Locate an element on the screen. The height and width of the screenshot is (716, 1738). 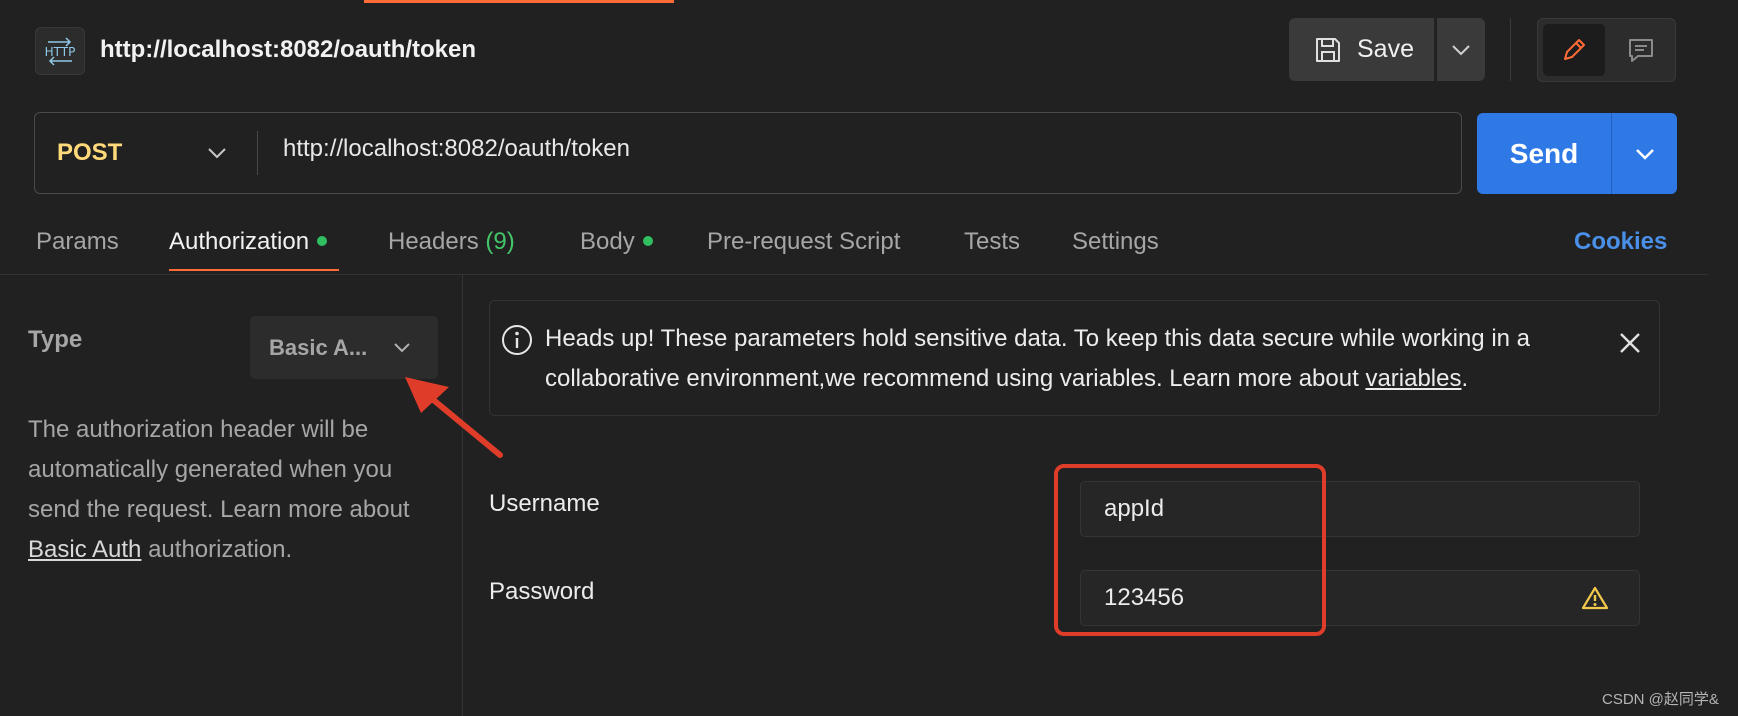
comments-button is located at coordinates (1641, 50).